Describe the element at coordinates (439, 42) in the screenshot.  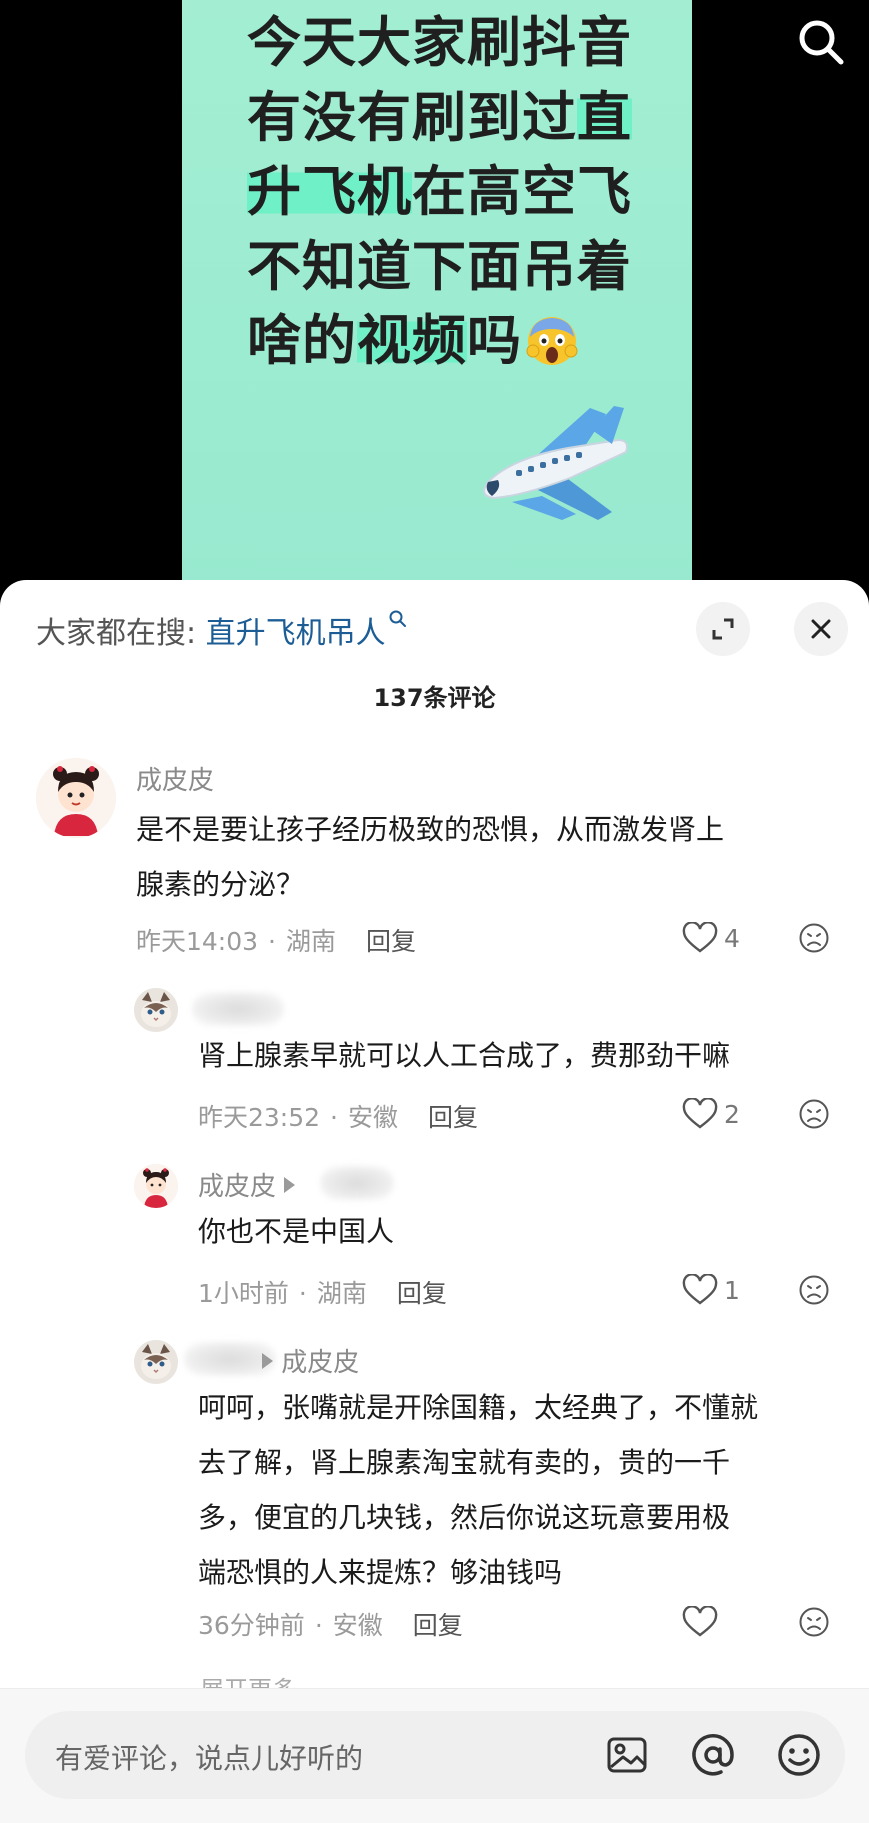
I see `caption-line: 今天大家刷抖音` at that location.